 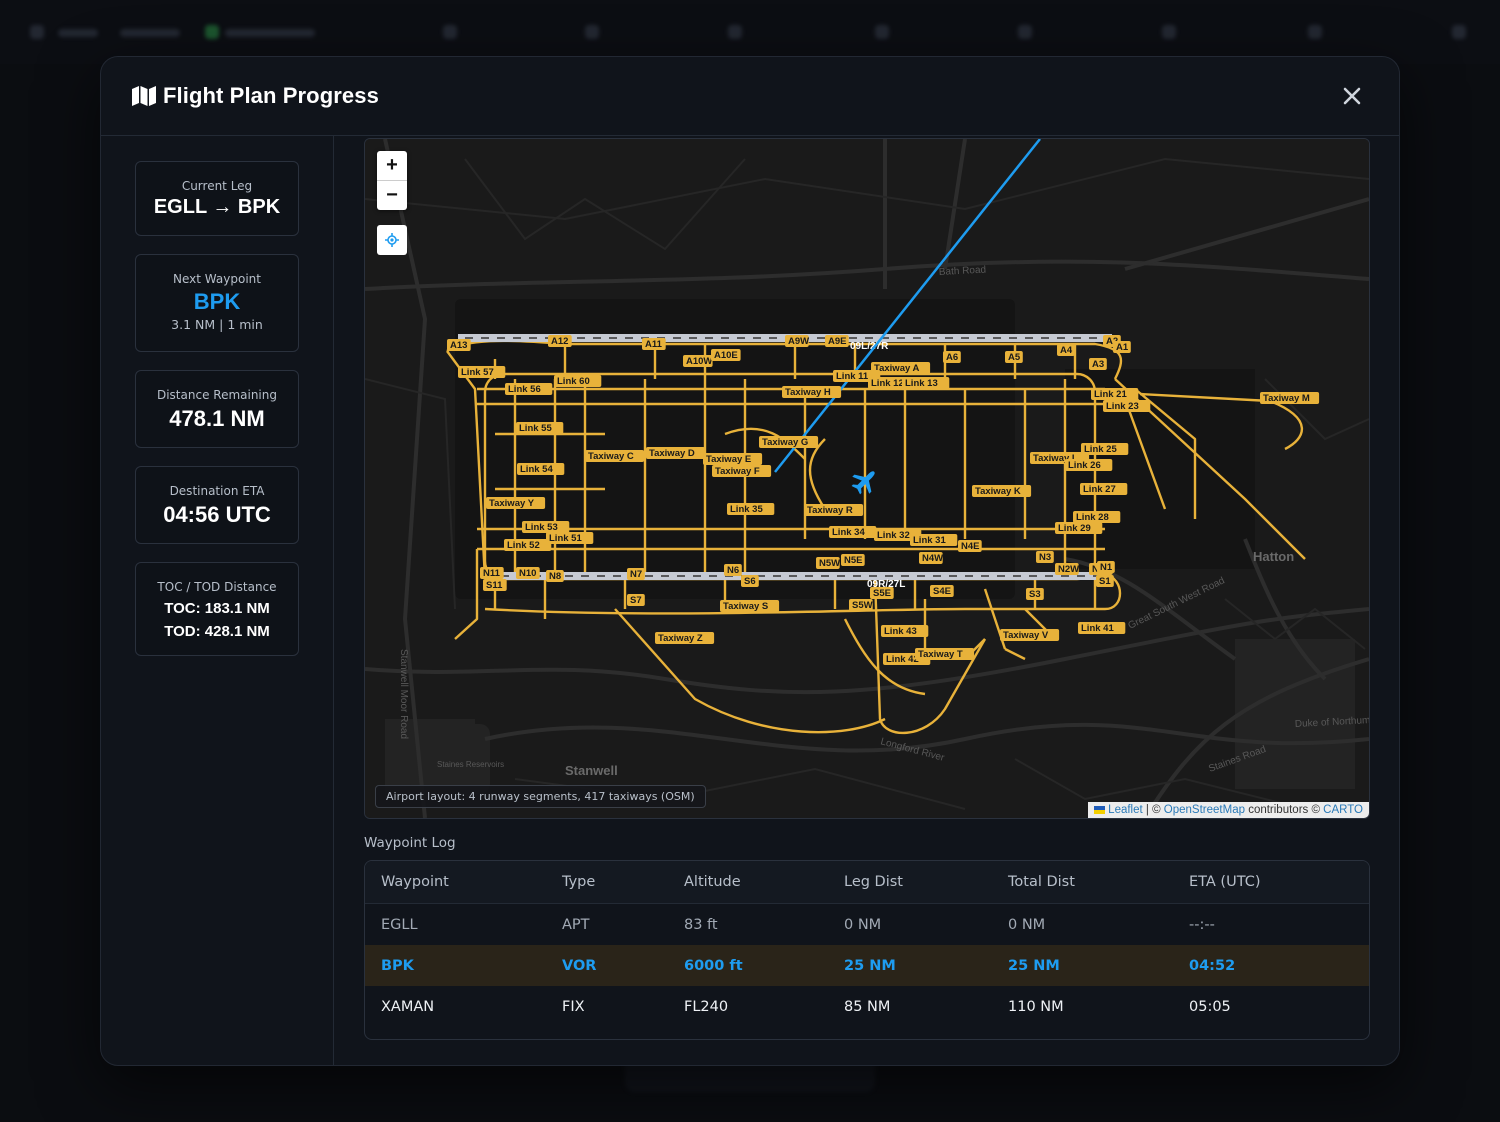 I want to click on svg-text: Taxiway Z, so click(x=680, y=638).